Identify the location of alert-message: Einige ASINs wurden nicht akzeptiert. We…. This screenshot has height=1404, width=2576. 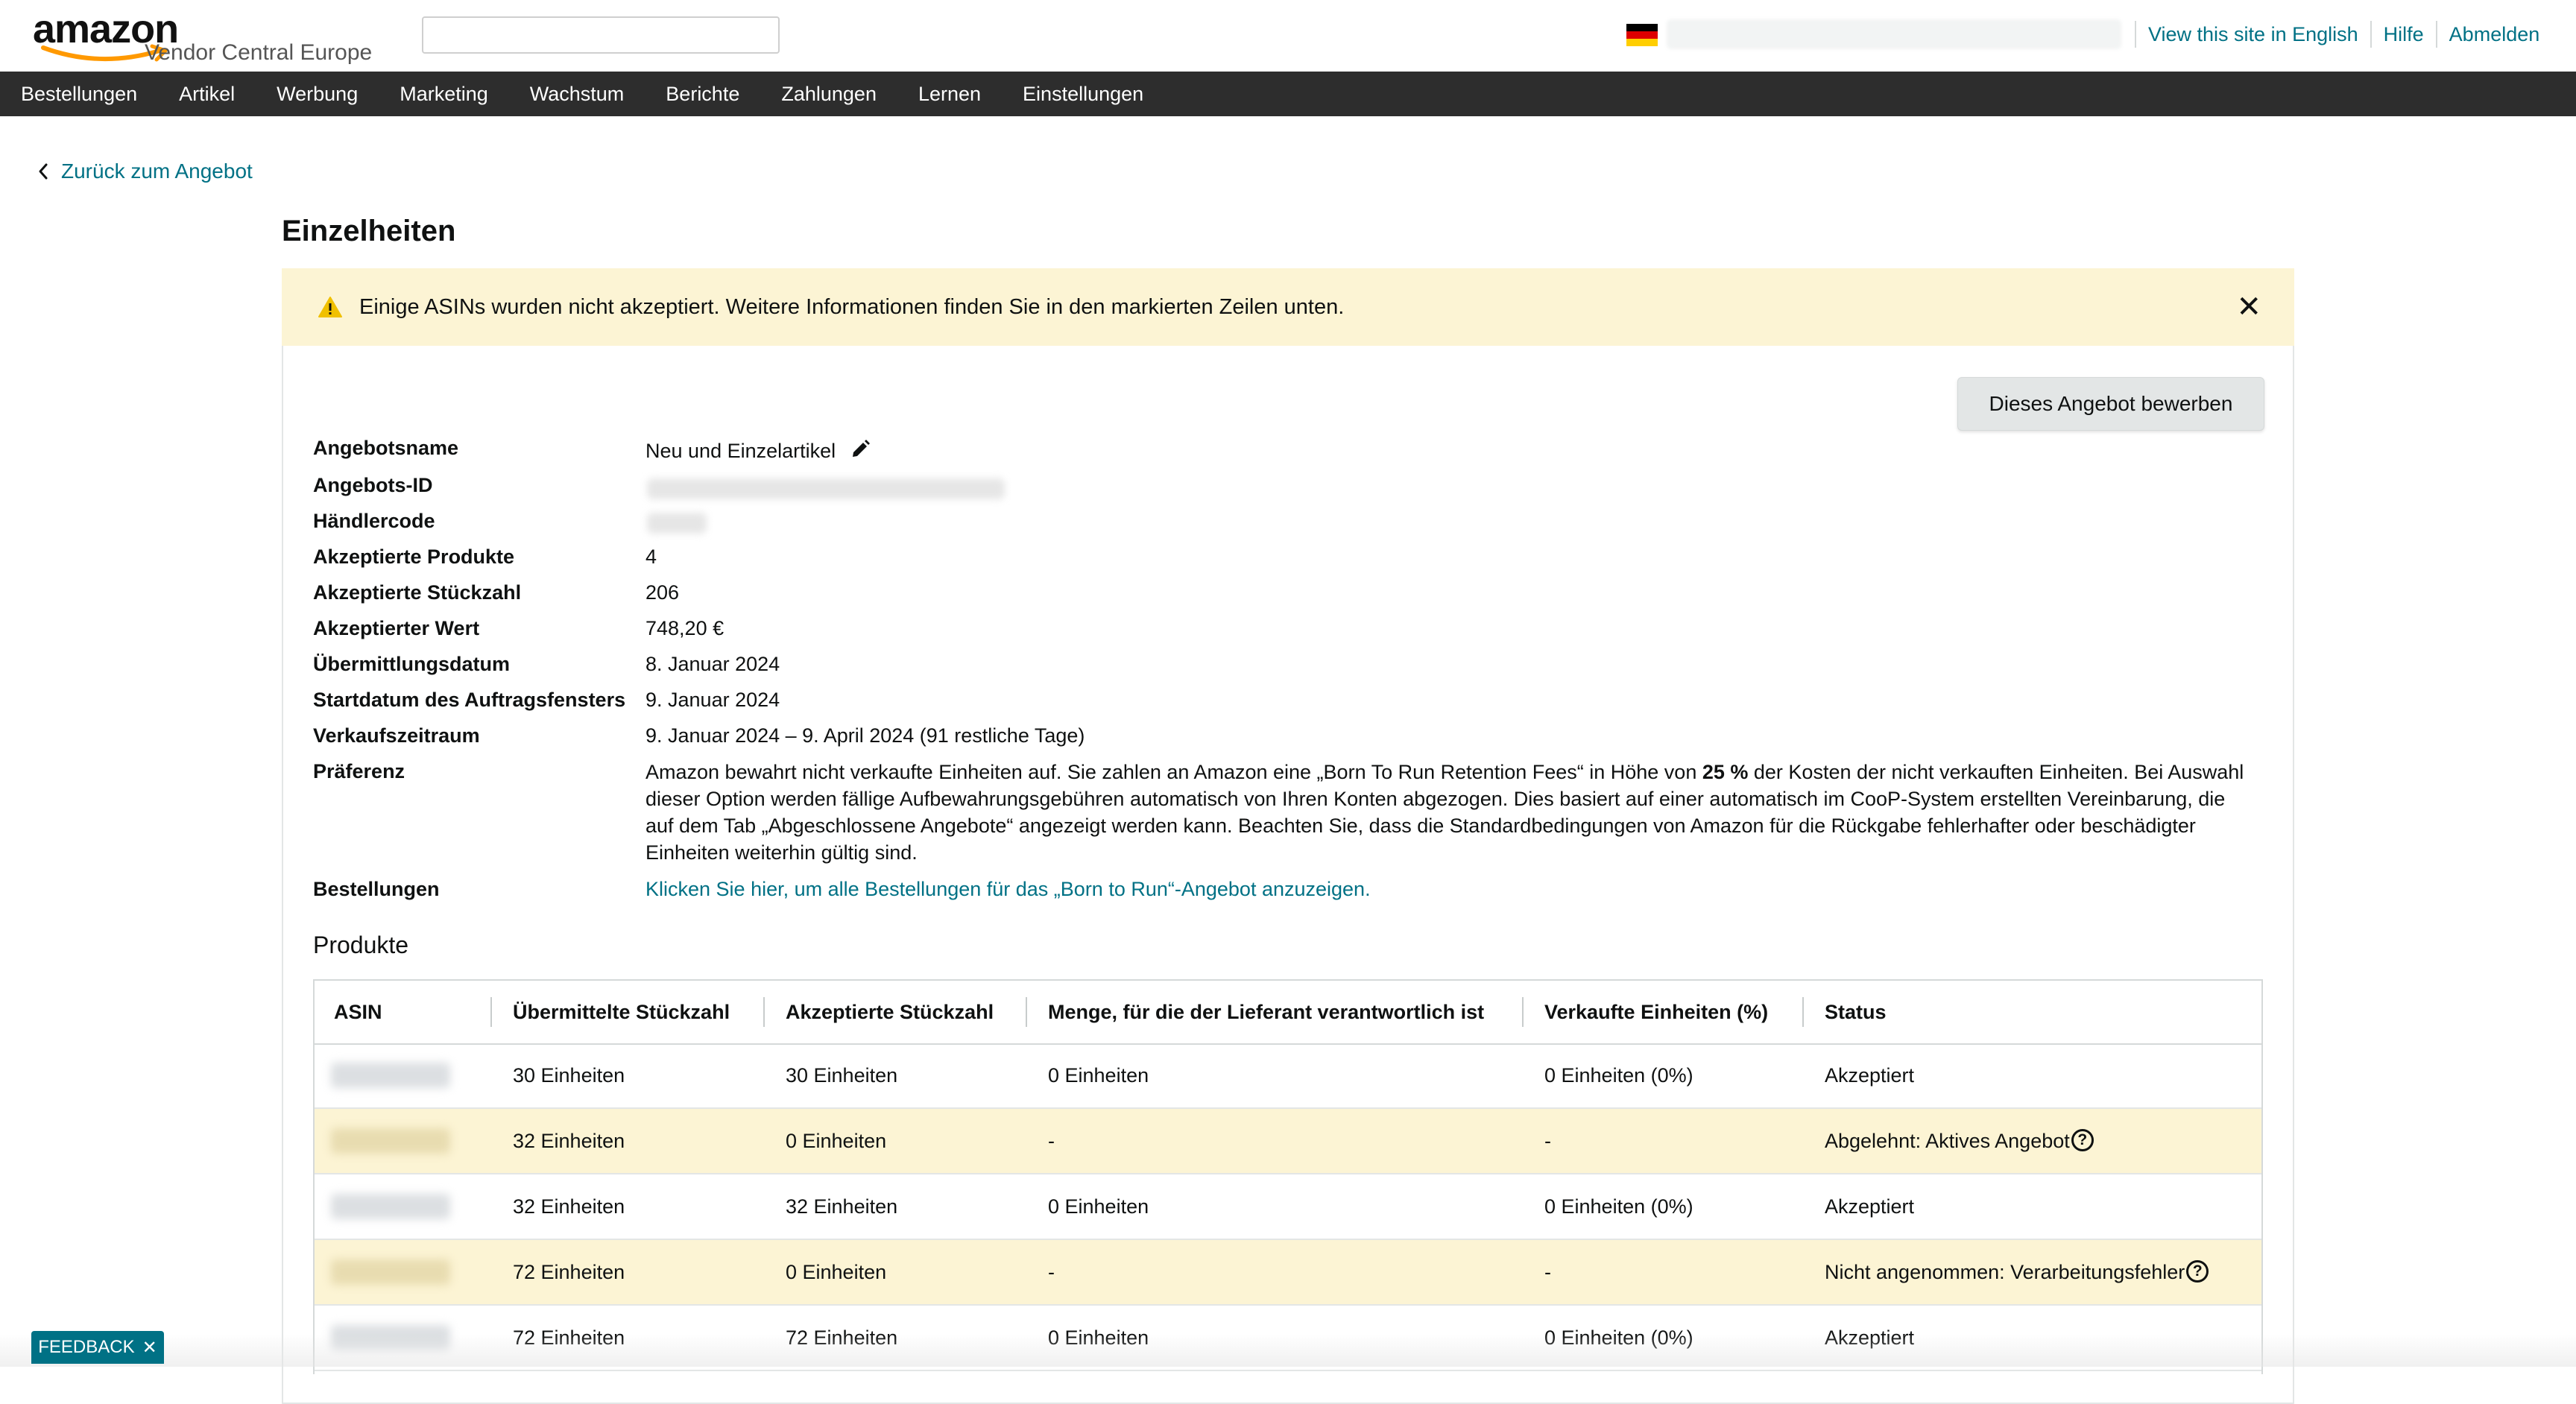
(852, 306).